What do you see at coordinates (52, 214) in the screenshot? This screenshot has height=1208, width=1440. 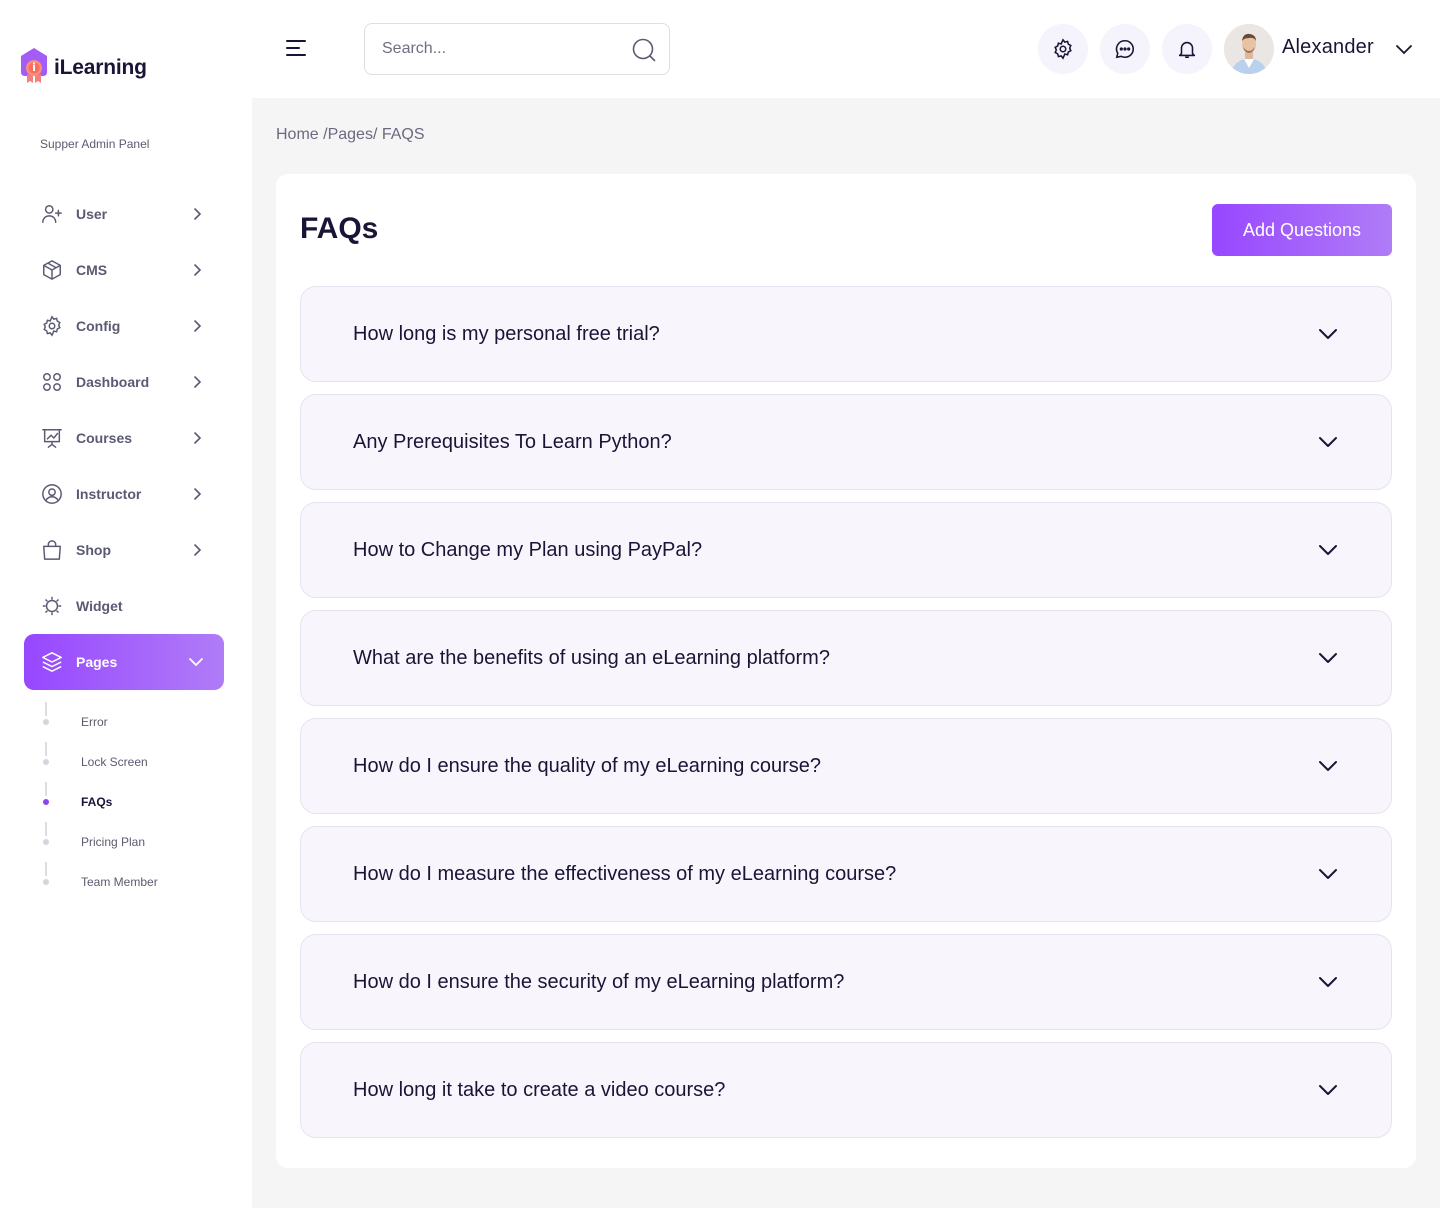 I see `user-plus-icon` at bounding box center [52, 214].